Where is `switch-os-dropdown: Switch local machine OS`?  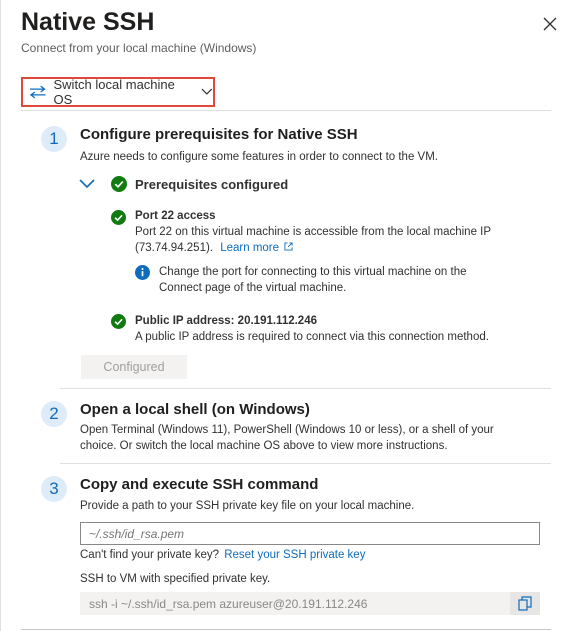
switch-os-dropdown: Switch local machine OS is located at coordinates (118, 92).